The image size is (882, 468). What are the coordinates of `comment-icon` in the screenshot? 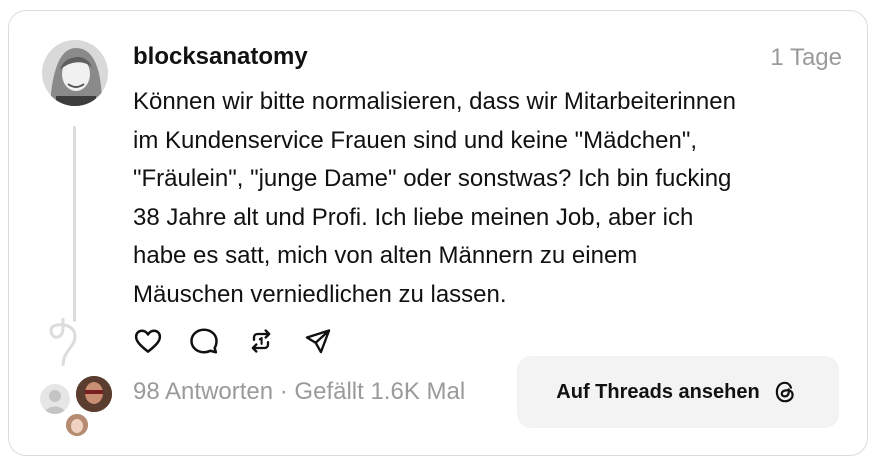 It's located at (204, 341).